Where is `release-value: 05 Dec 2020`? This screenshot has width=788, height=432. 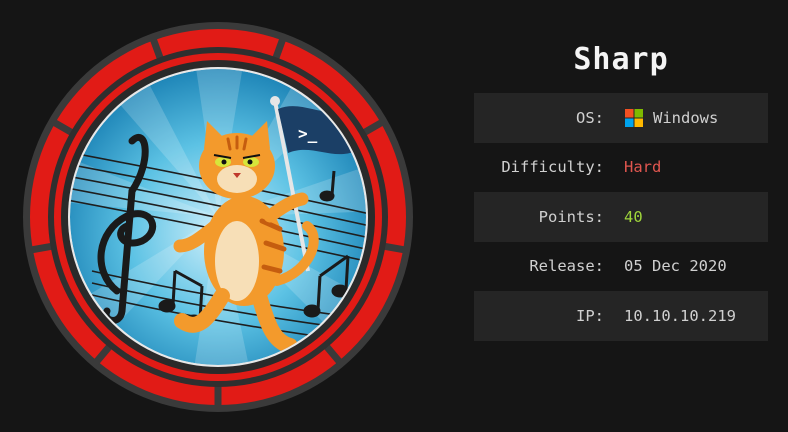 release-value: 05 Dec 2020 is located at coordinates (675, 266).